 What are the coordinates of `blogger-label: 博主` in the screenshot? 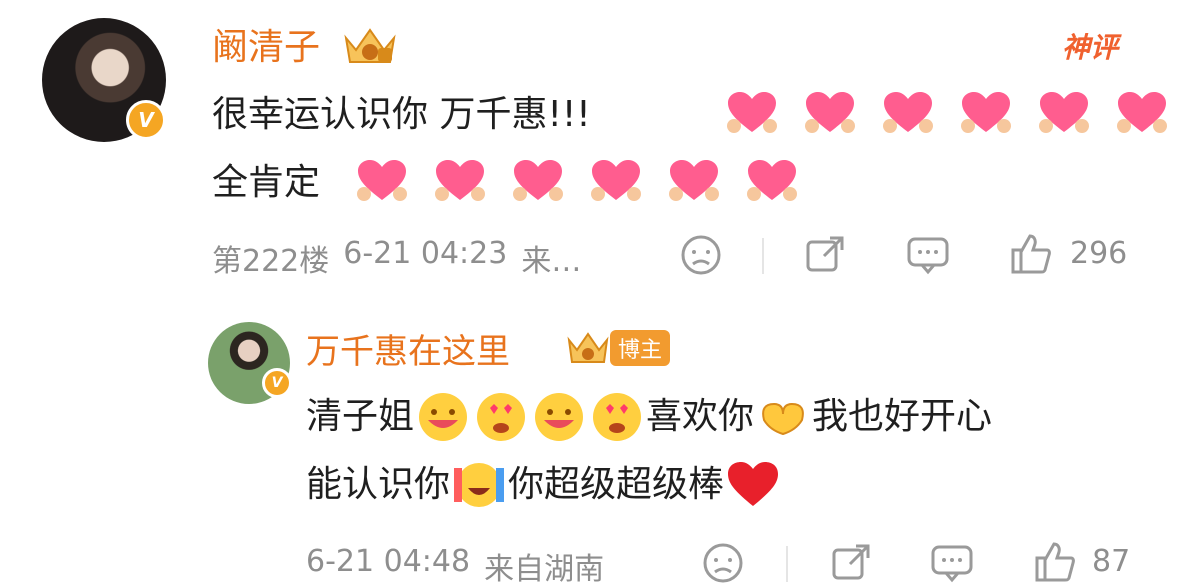 It's located at (640, 348).